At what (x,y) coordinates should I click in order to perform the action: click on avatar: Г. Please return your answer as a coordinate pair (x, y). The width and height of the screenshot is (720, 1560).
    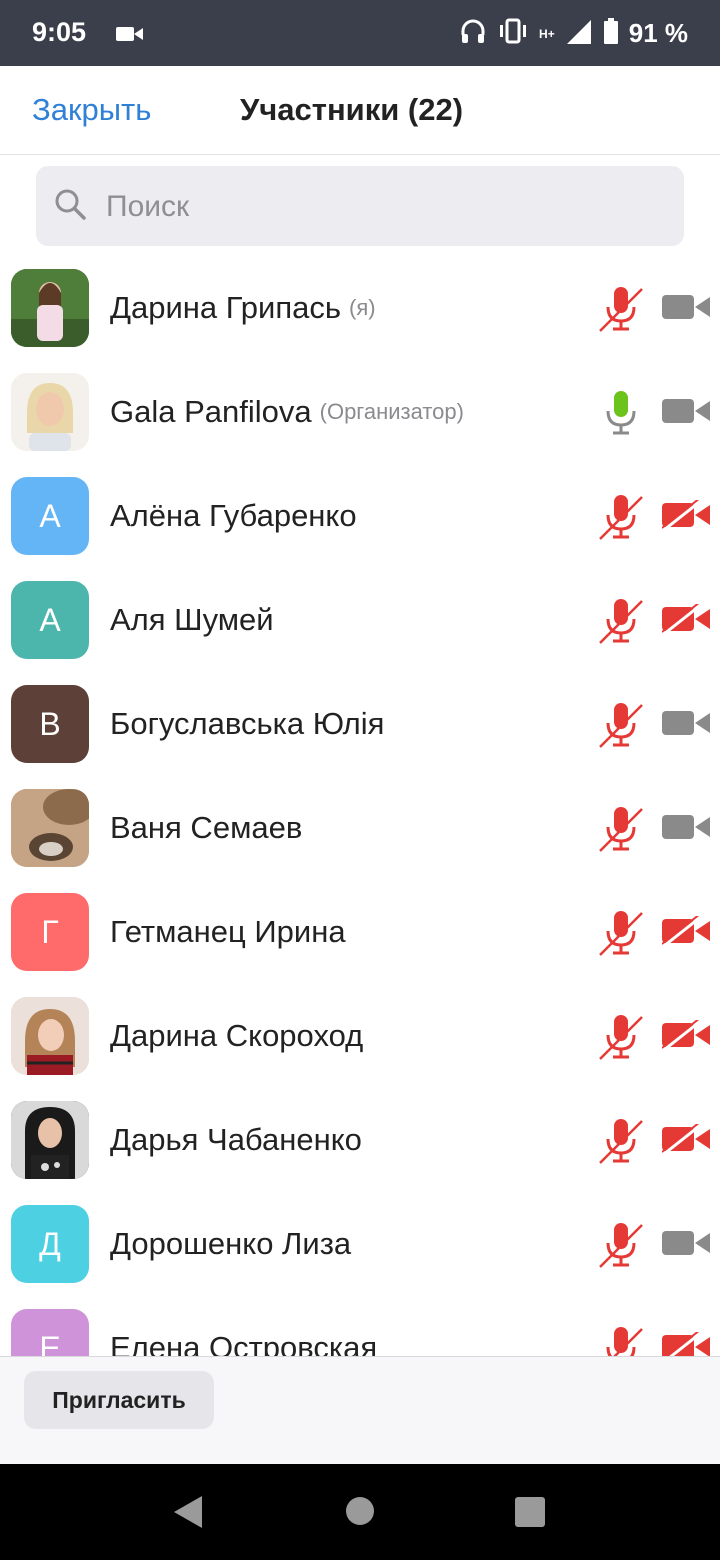
    Looking at the image, I should click on (50, 932).